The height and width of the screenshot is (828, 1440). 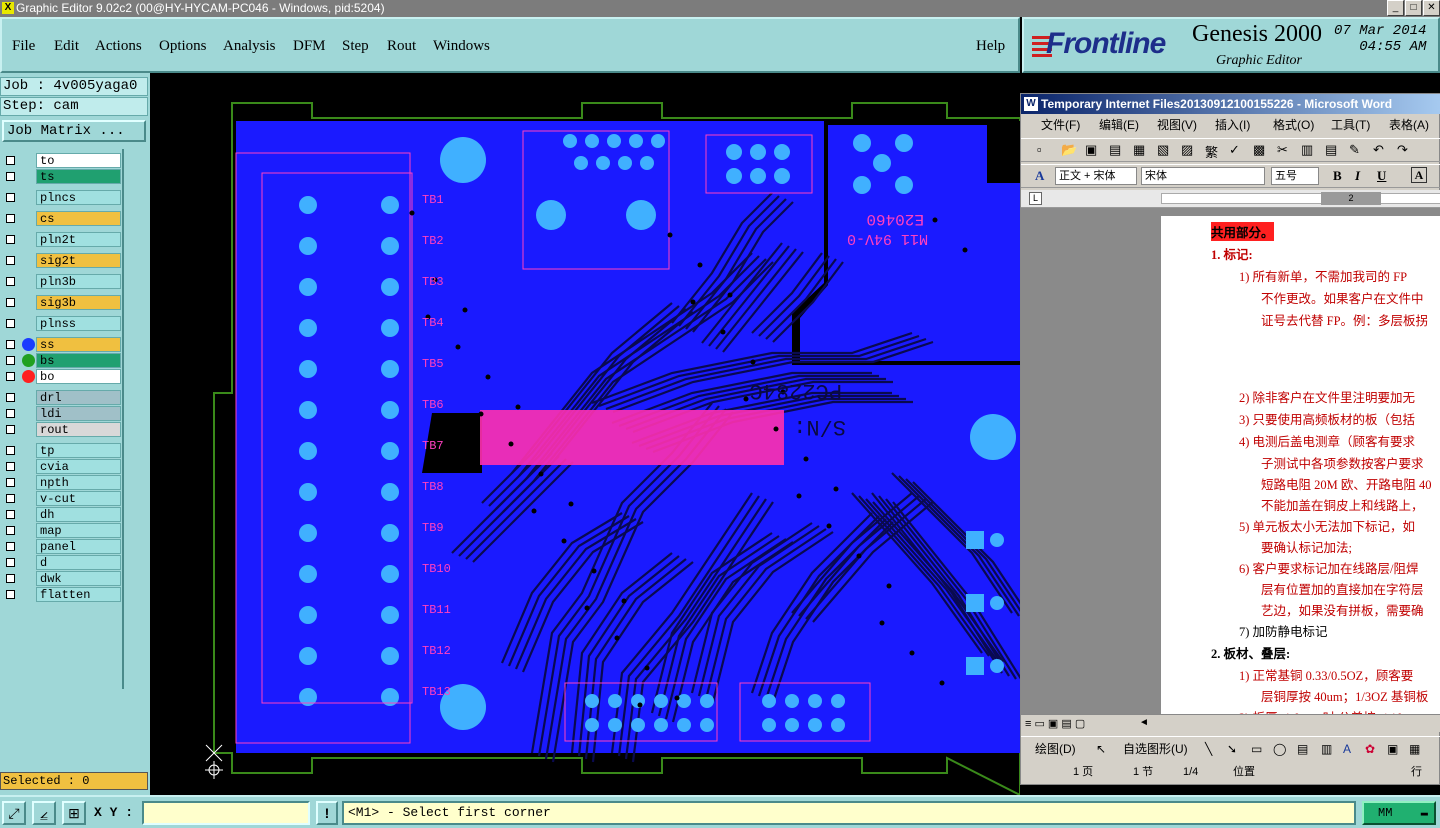 What do you see at coordinates (78, 429) in the screenshot?
I see `layer-name: rout` at bounding box center [78, 429].